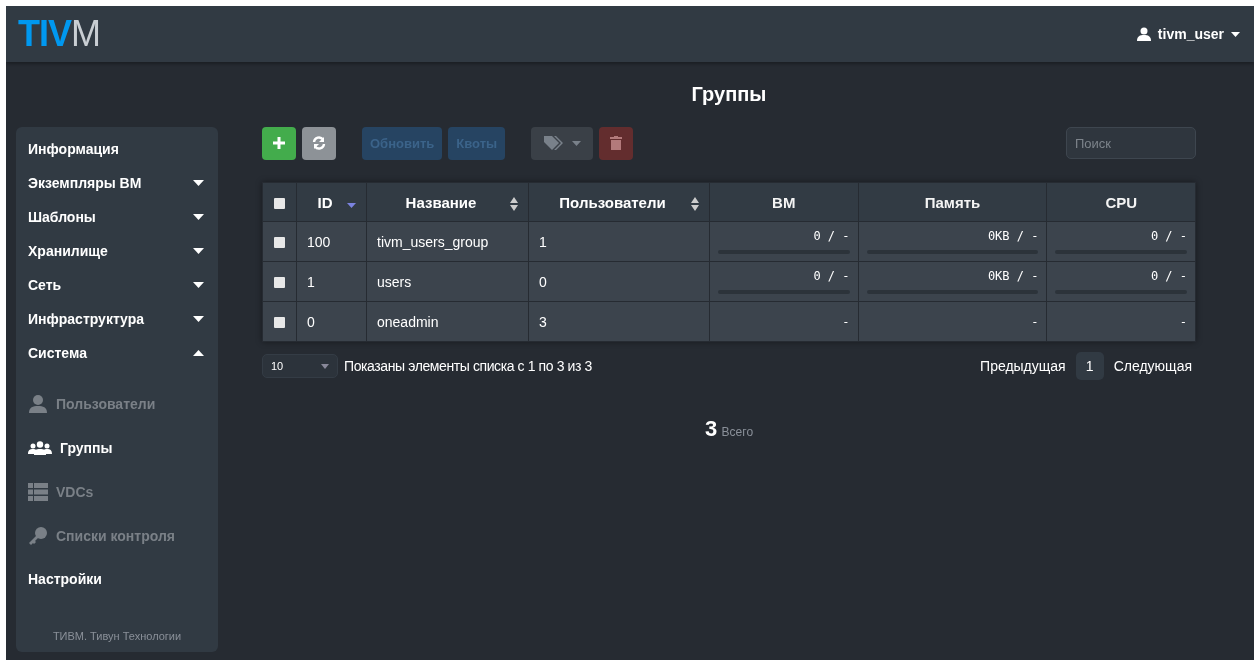  I want to click on total-label: Всего, so click(737, 432).